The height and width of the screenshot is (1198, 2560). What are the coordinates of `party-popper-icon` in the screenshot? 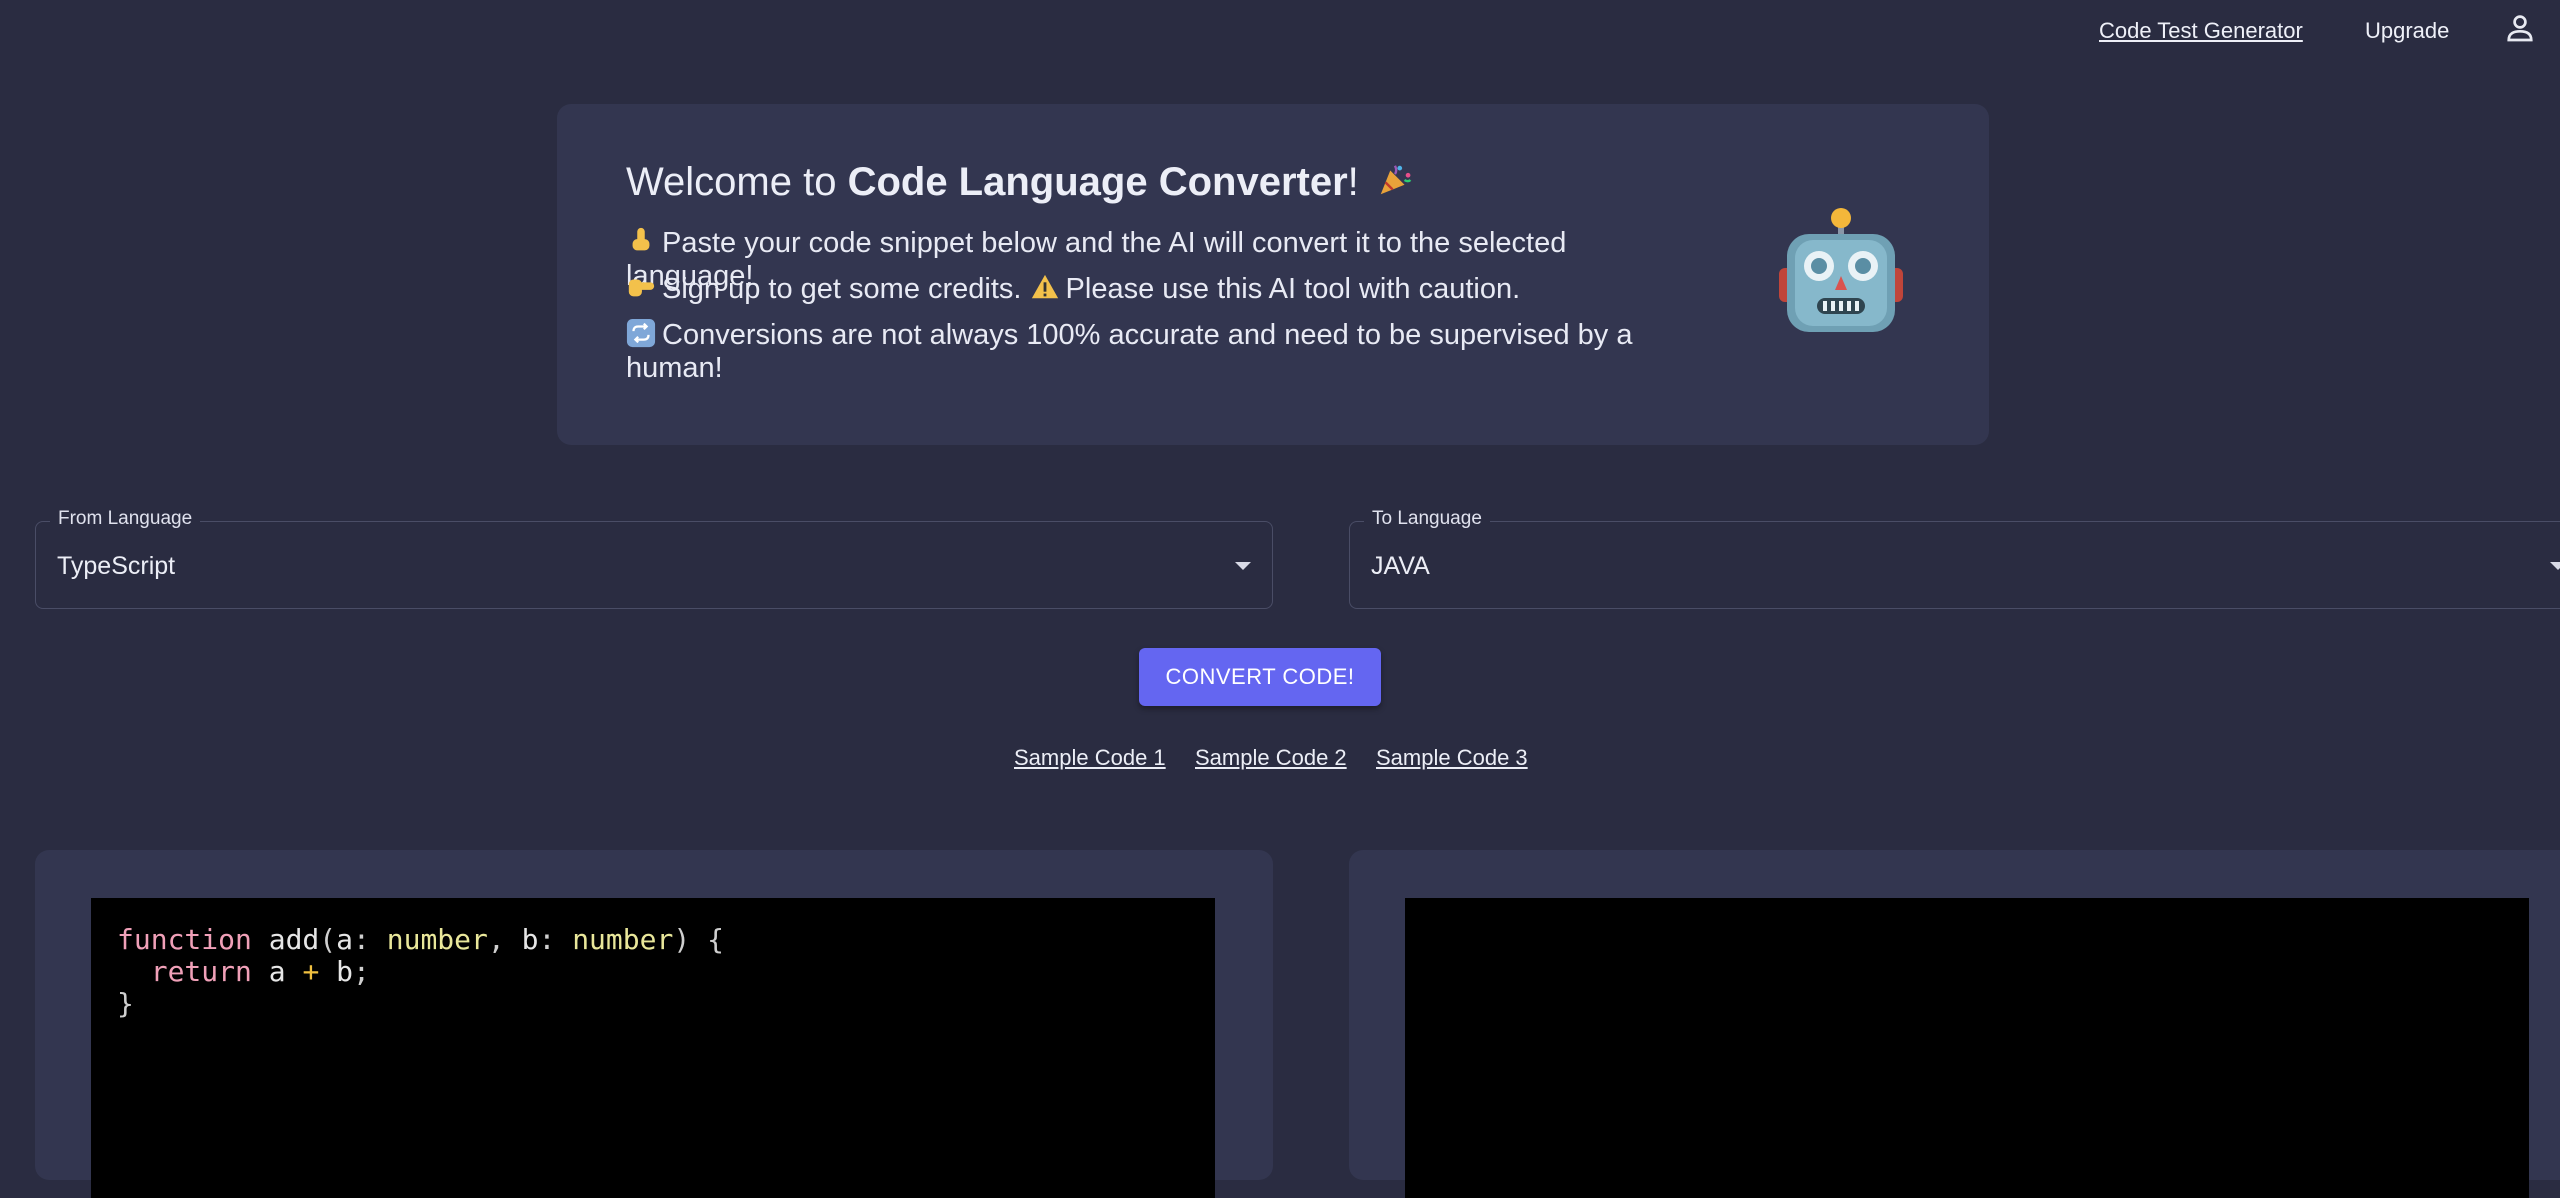 It's located at (1396, 180).